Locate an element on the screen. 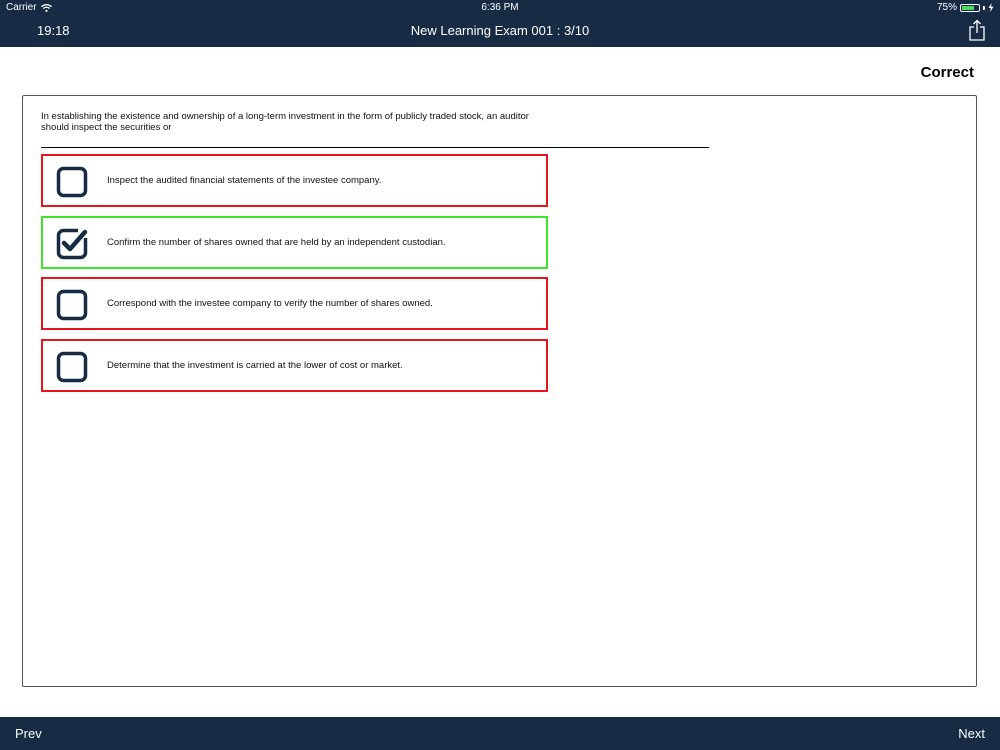  checkbox-checked-icon is located at coordinates (72, 244).